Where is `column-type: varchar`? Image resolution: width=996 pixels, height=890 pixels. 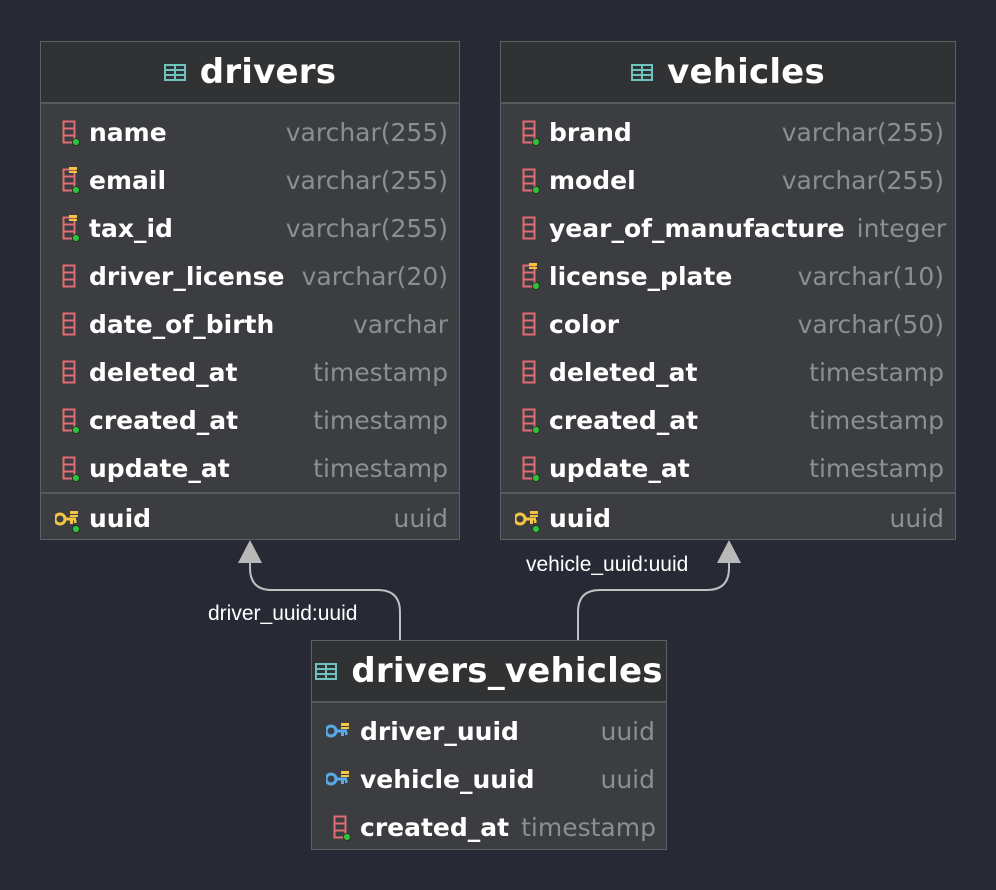
column-type: varchar is located at coordinates (400, 324).